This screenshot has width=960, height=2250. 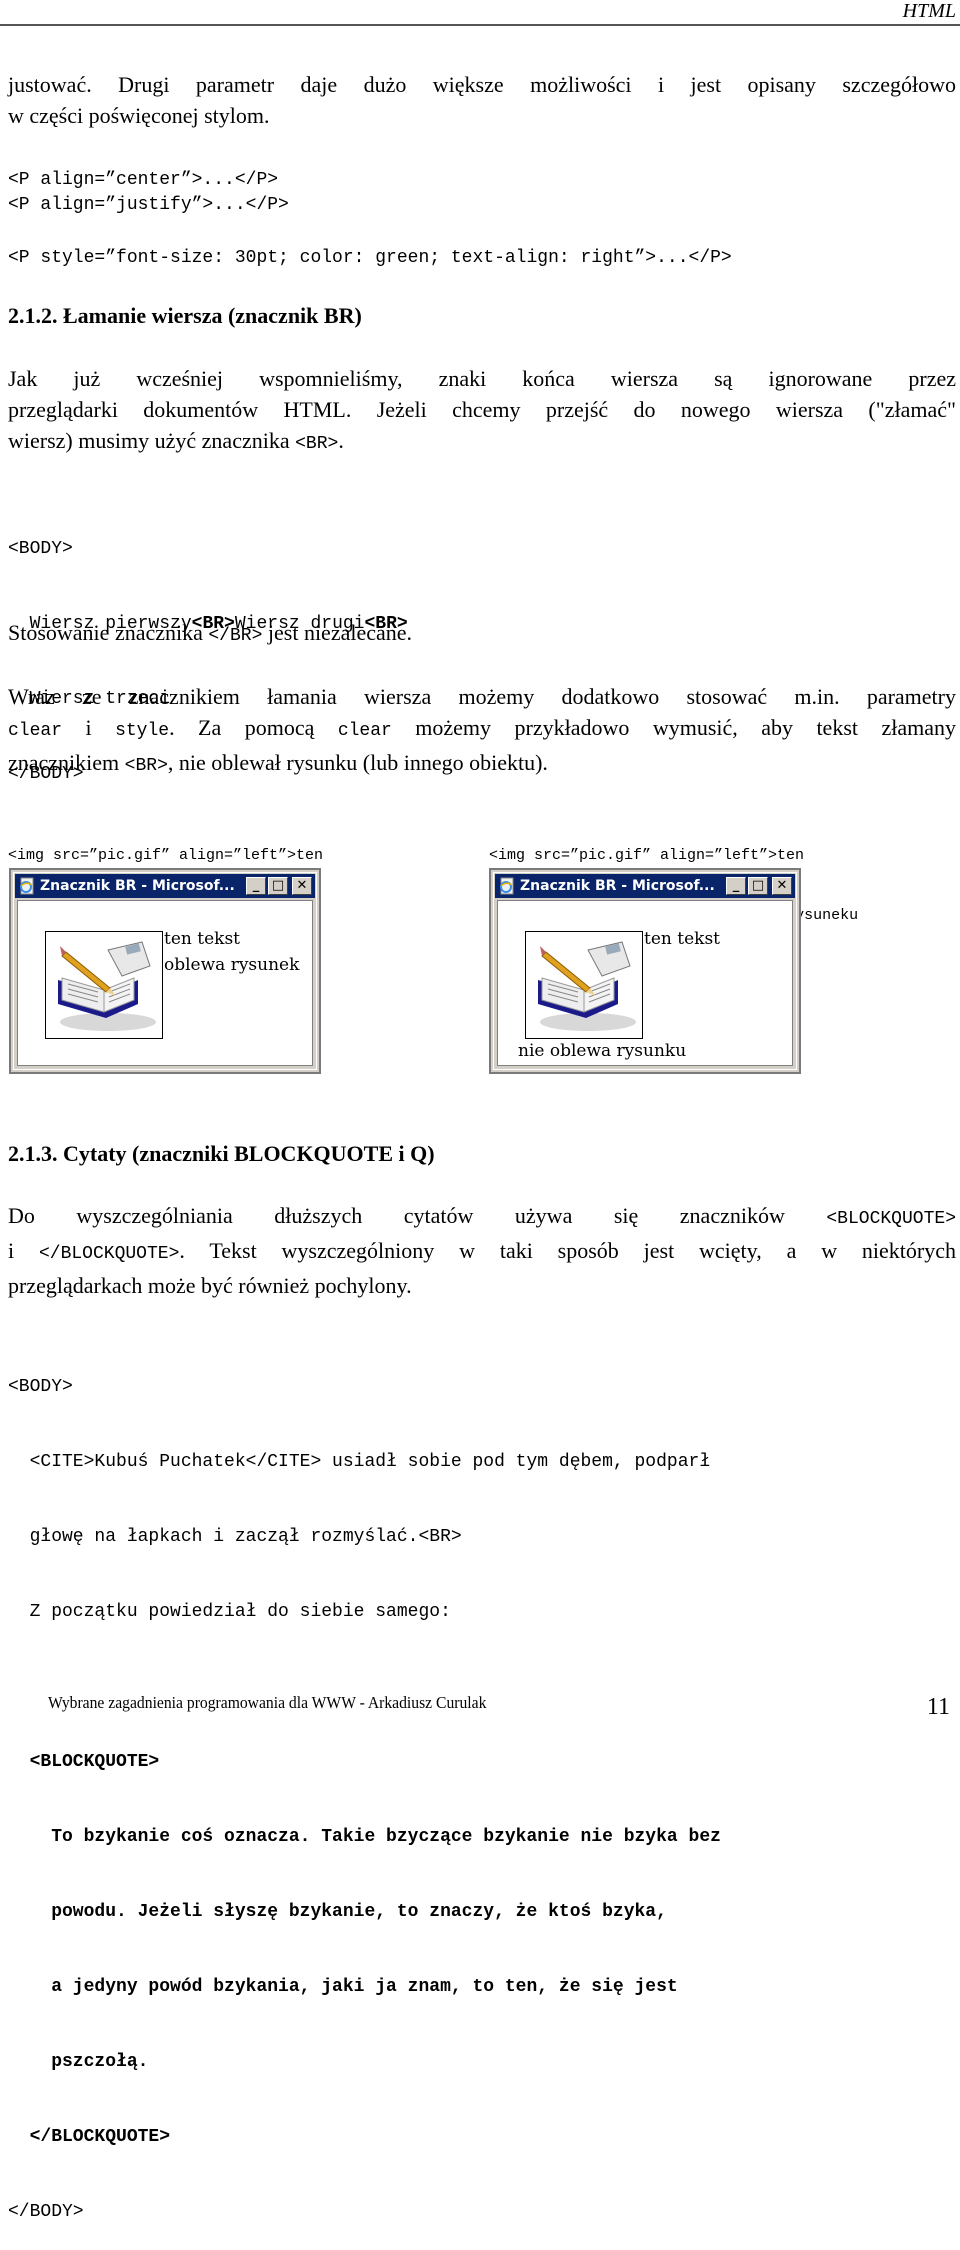 What do you see at coordinates (645, 983) in the screenshot?
I see `window-content: ten tekst nie oblewa rysunku` at bounding box center [645, 983].